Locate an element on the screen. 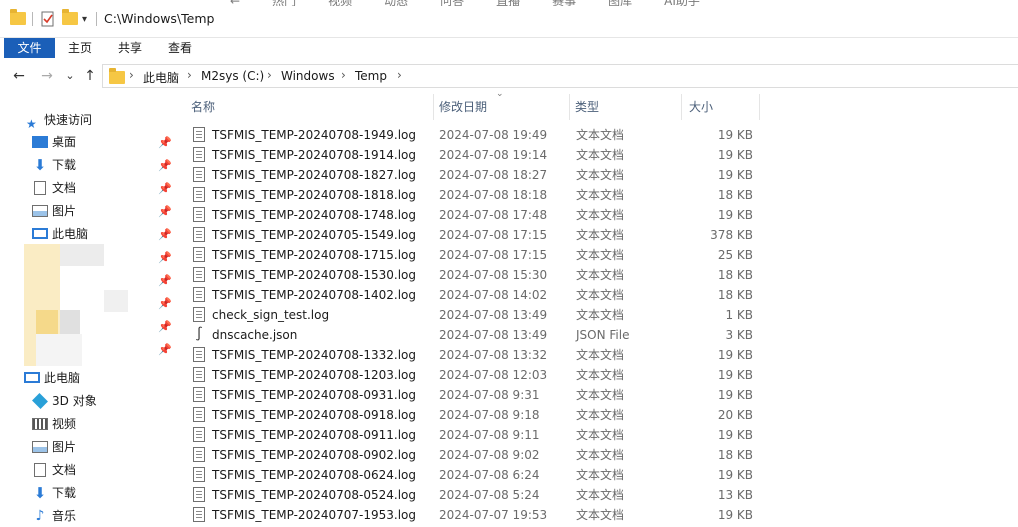 This screenshot has width=1018, height=527. file-name-cell: TSFMIS_TEMP-20240708-1203.log is located at coordinates (304, 375).